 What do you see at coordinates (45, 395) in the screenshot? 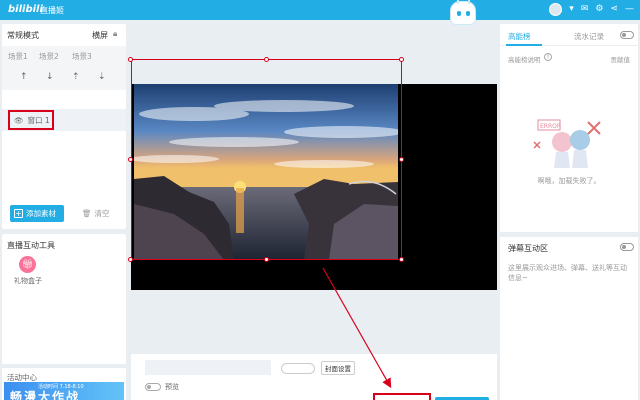
I see `banner-title: 畅漫大作战` at bounding box center [45, 395].